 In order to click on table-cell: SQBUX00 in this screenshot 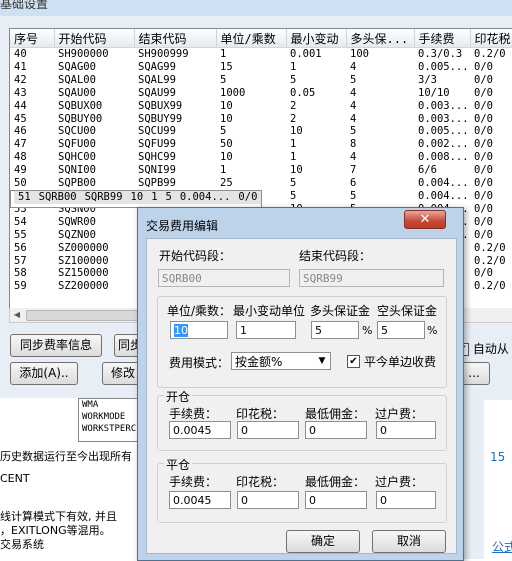, I will do `click(80, 105)`.